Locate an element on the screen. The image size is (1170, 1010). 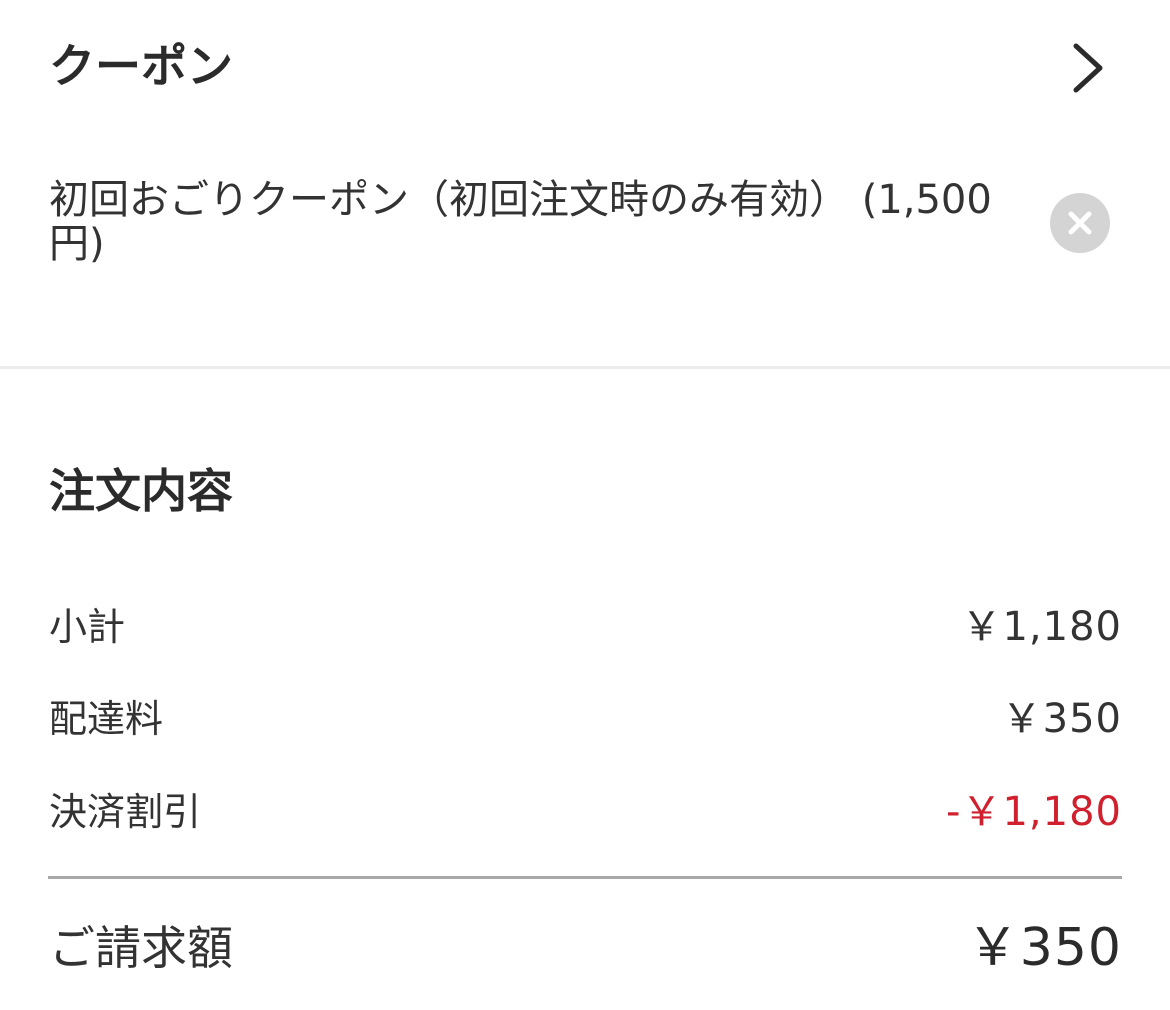
delivery-fee-row: 配達料 ￥350 is located at coordinates (585, 719).